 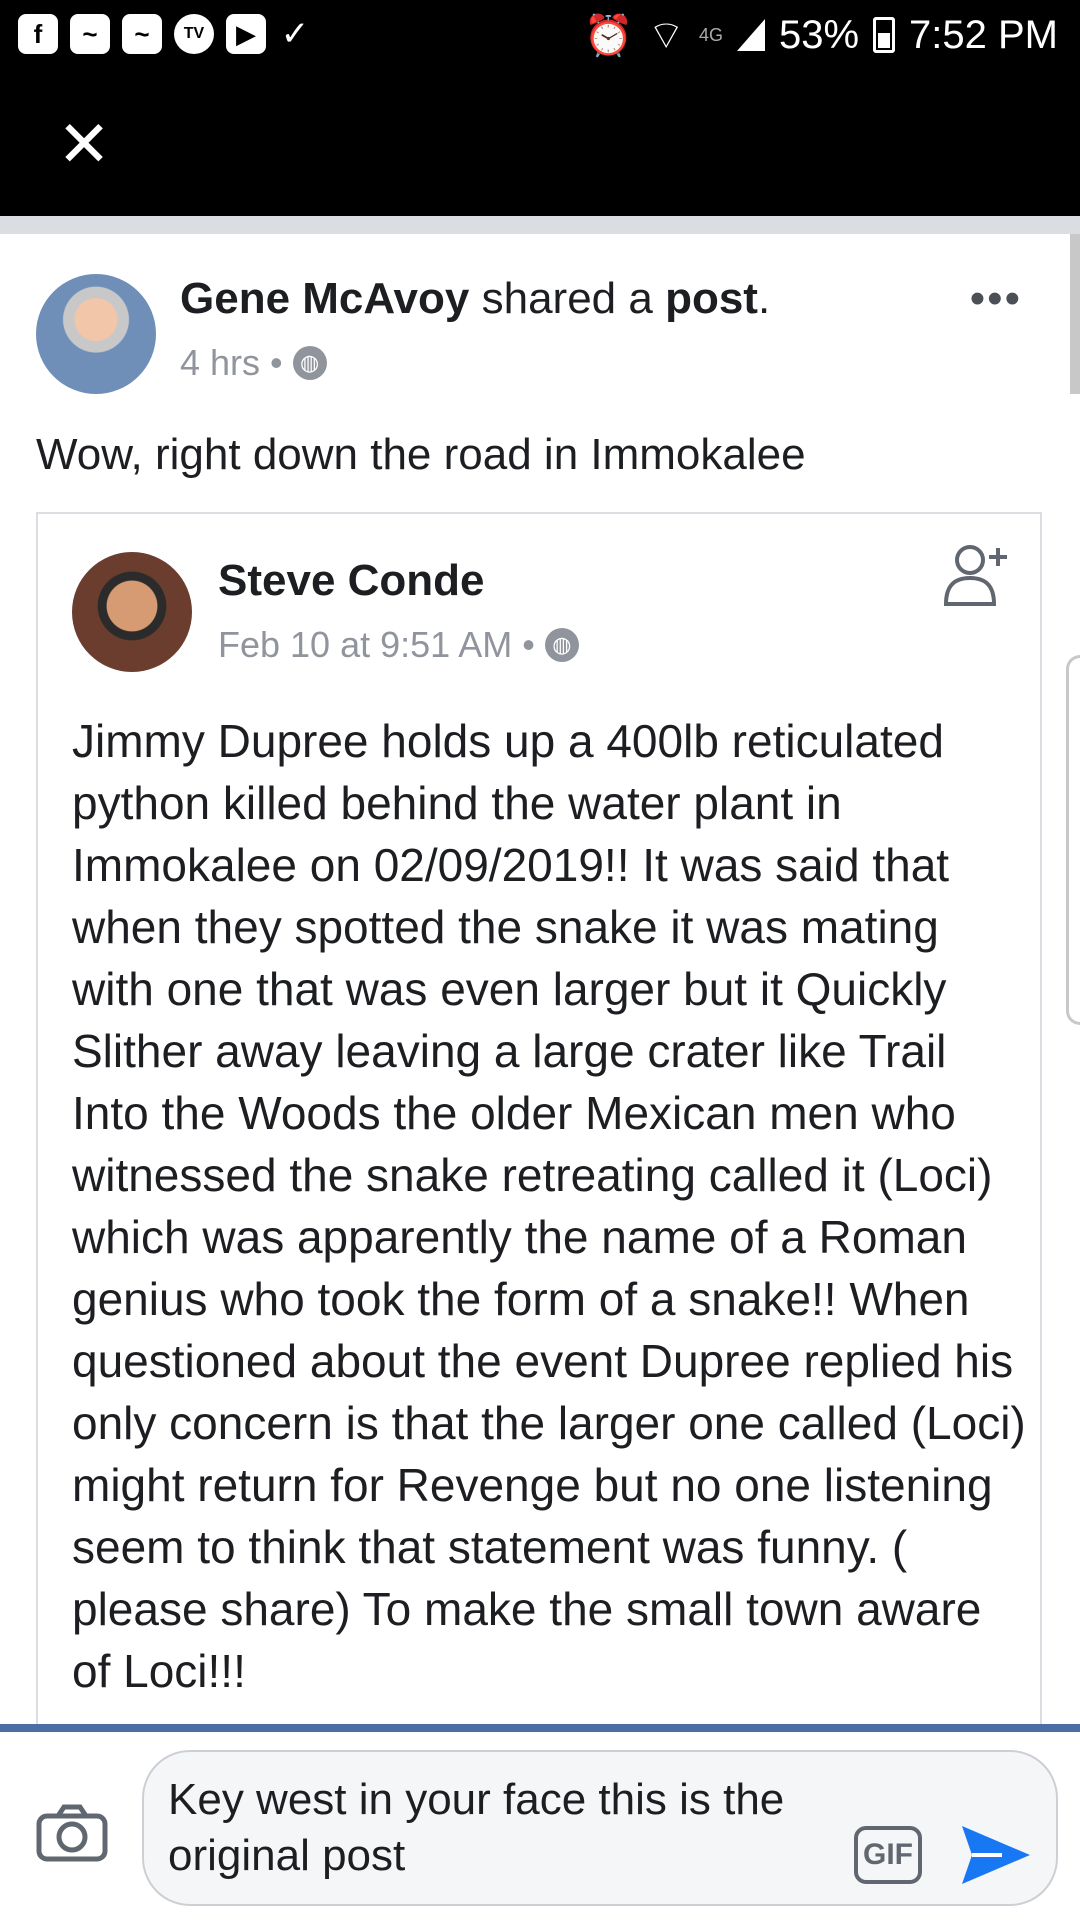 I want to click on add-friend-icon, so click(x=977, y=575).